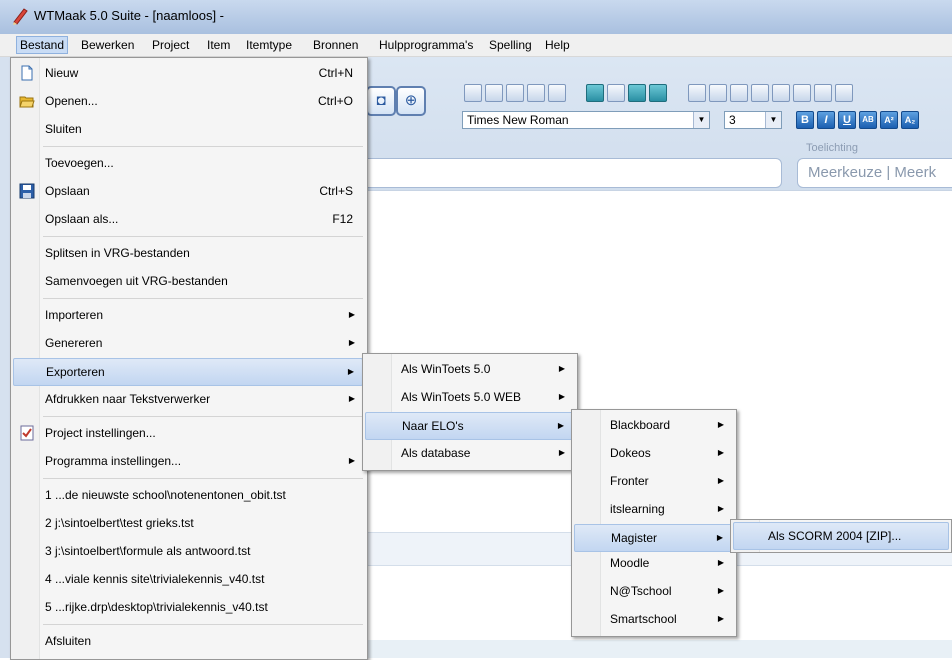  What do you see at coordinates (411, 101) in the screenshot?
I see `globe-icon: ⊕` at bounding box center [411, 101].